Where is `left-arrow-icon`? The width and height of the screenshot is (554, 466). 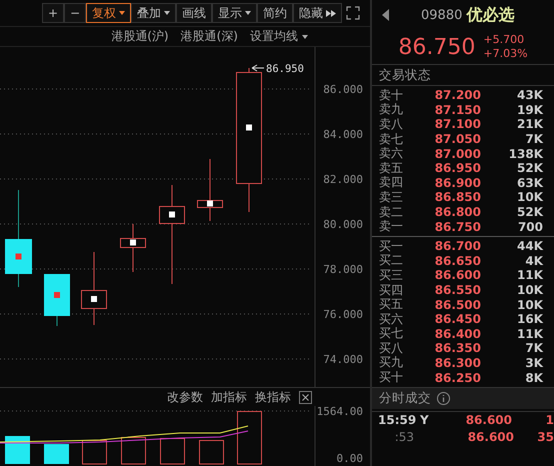 left-arrow-icon is located at coordinates (385, 15).